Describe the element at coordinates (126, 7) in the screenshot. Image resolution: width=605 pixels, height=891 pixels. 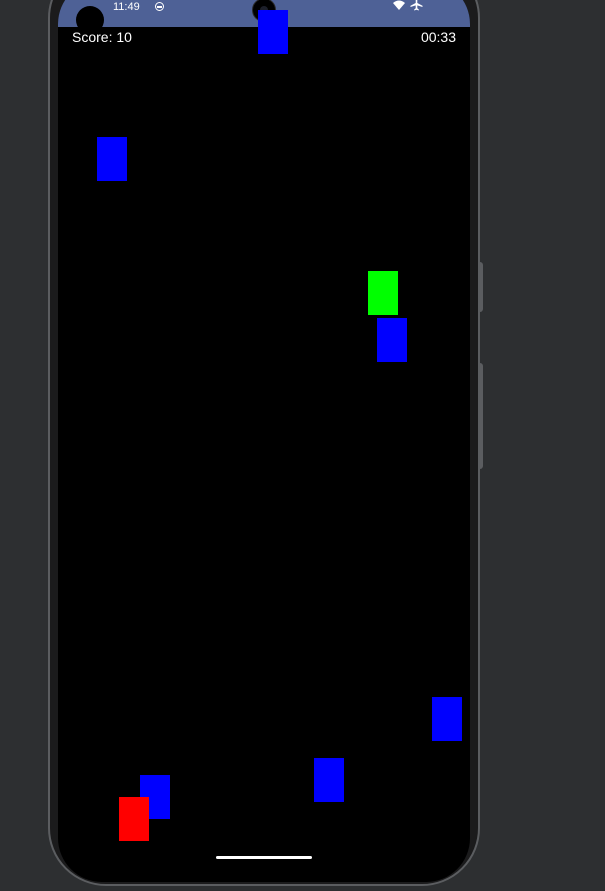
I see `status-time: 11:49` at that location.